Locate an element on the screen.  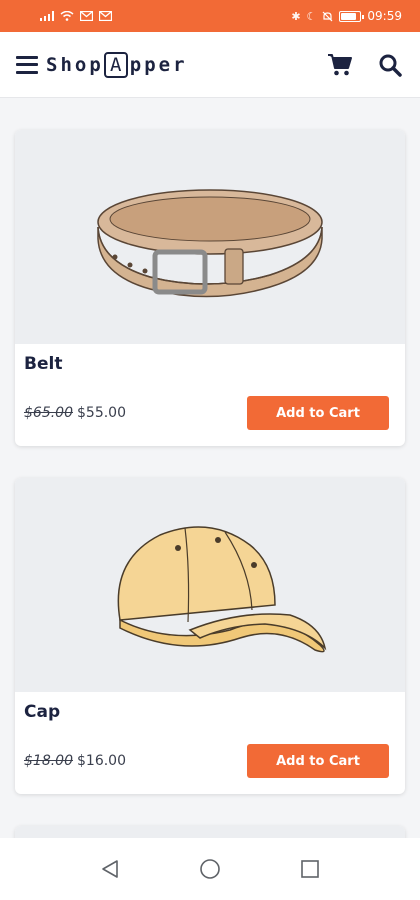
cart-icon is located at coordinates (340, 65).